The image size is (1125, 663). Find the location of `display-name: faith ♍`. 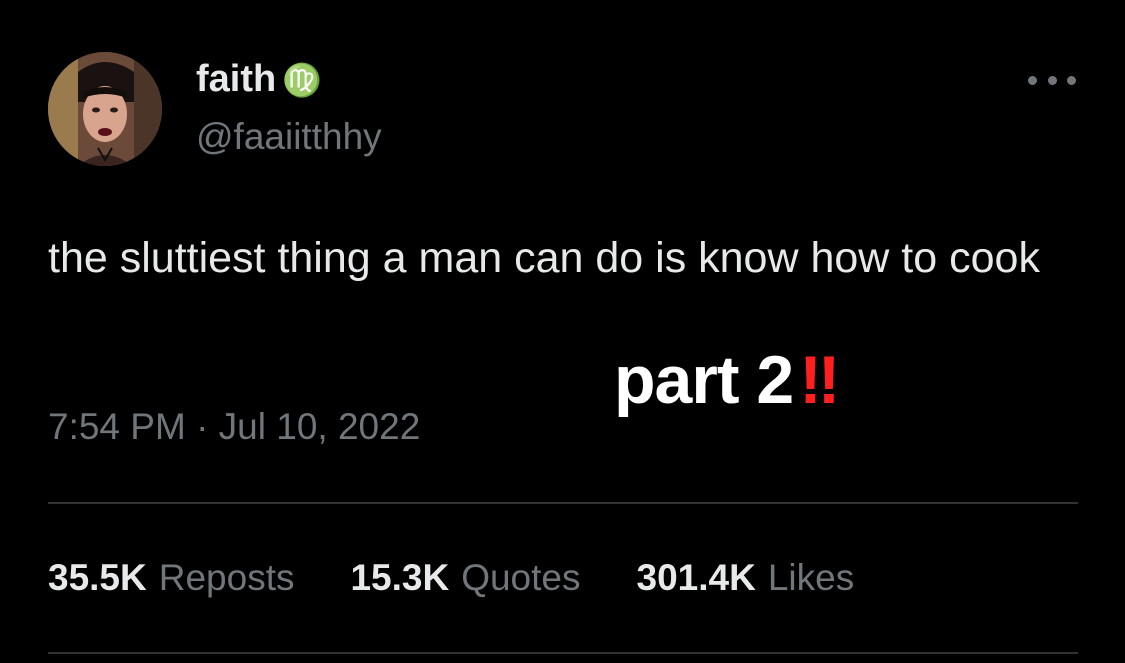

display-name: faith ♍ is located at coordinates (259, 79).